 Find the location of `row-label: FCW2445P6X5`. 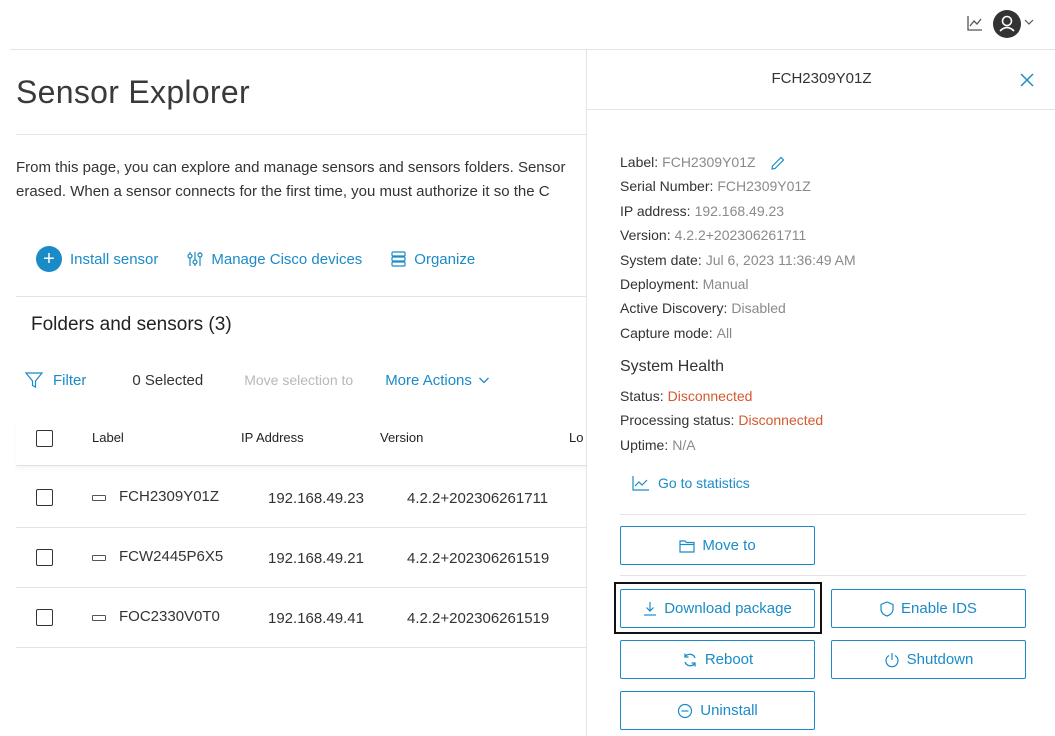

row-label: FCW2445P6X5 is located at coordinates (171, 556).